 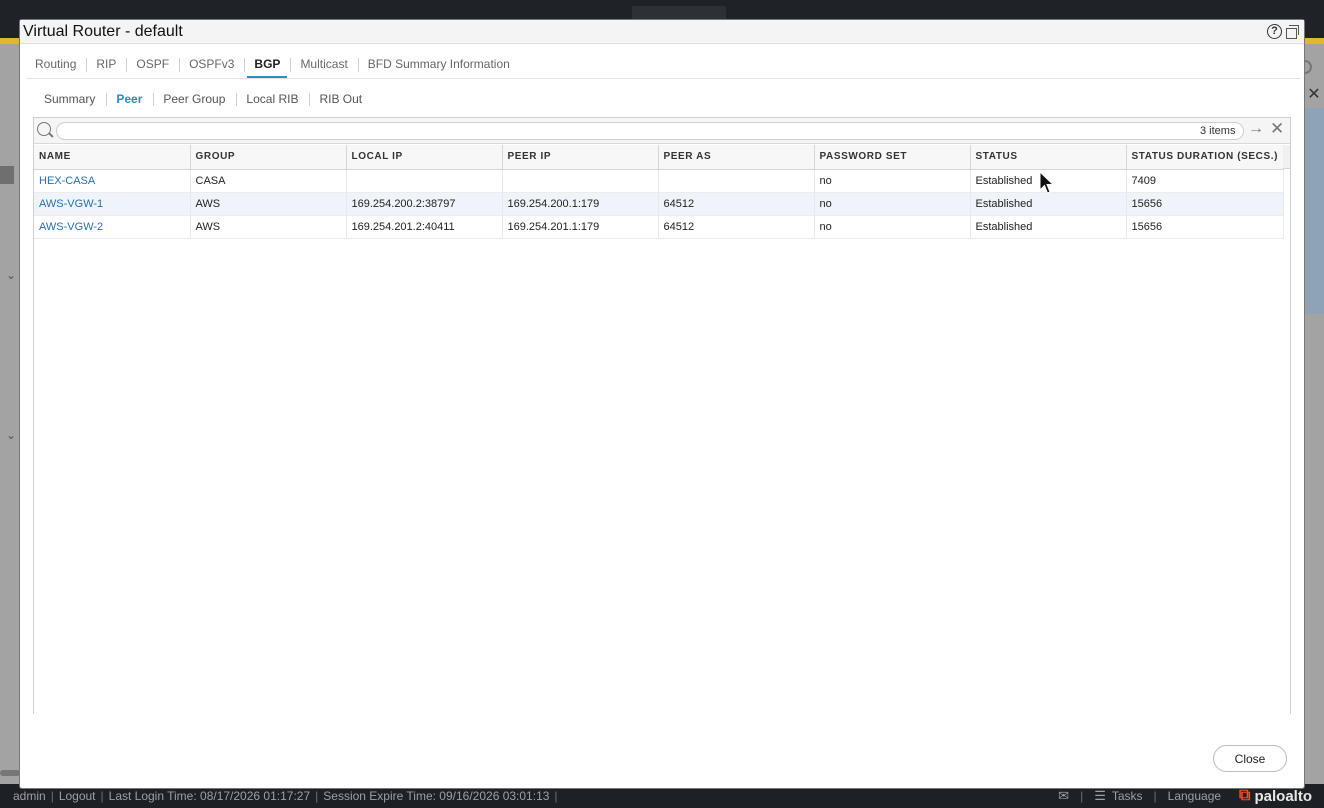 What do you see at coordinates (736, 157) in the screenshot?
I see `column-header-peer-as: PEER AS` at bounding box center [736, 157].